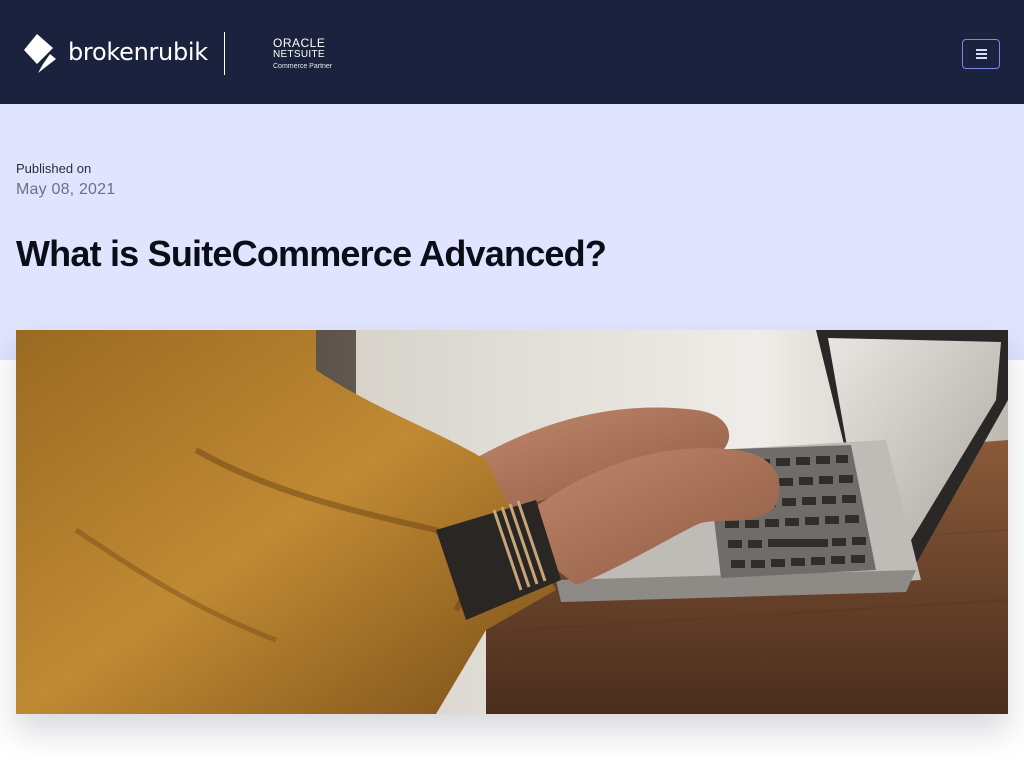 This screenshot has height=768, width=1024. What do you see at coordinates (40, 53) in the screenshot?
I see `brokenrubik-logo-icon` at bounding box center [40, 53].